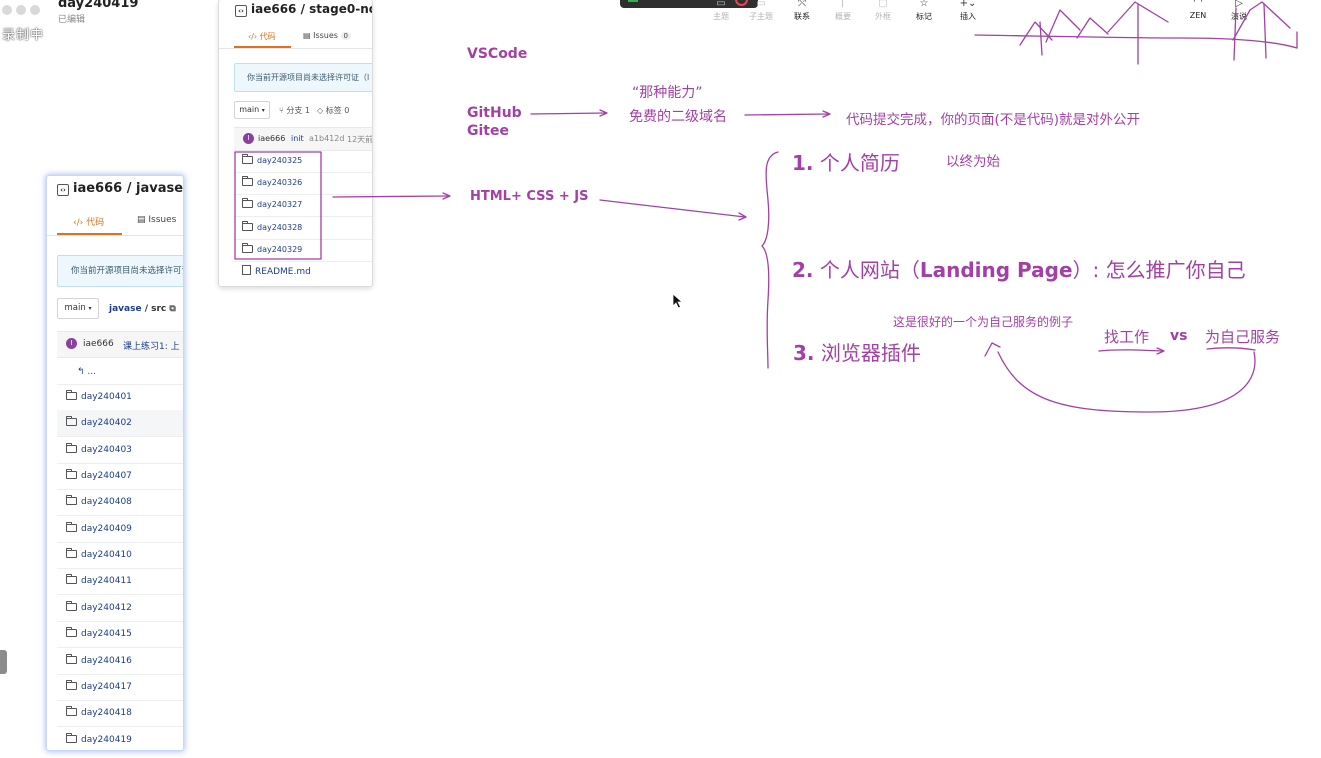 This screenshot has height=758, width=1321. Describe the element at coordinates (1127, 337) in the screenshot. I see `note-find-job: 找工作` at that location.